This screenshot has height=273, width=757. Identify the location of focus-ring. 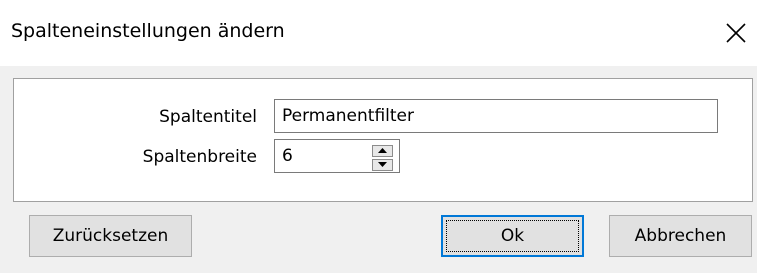
(512, 236).